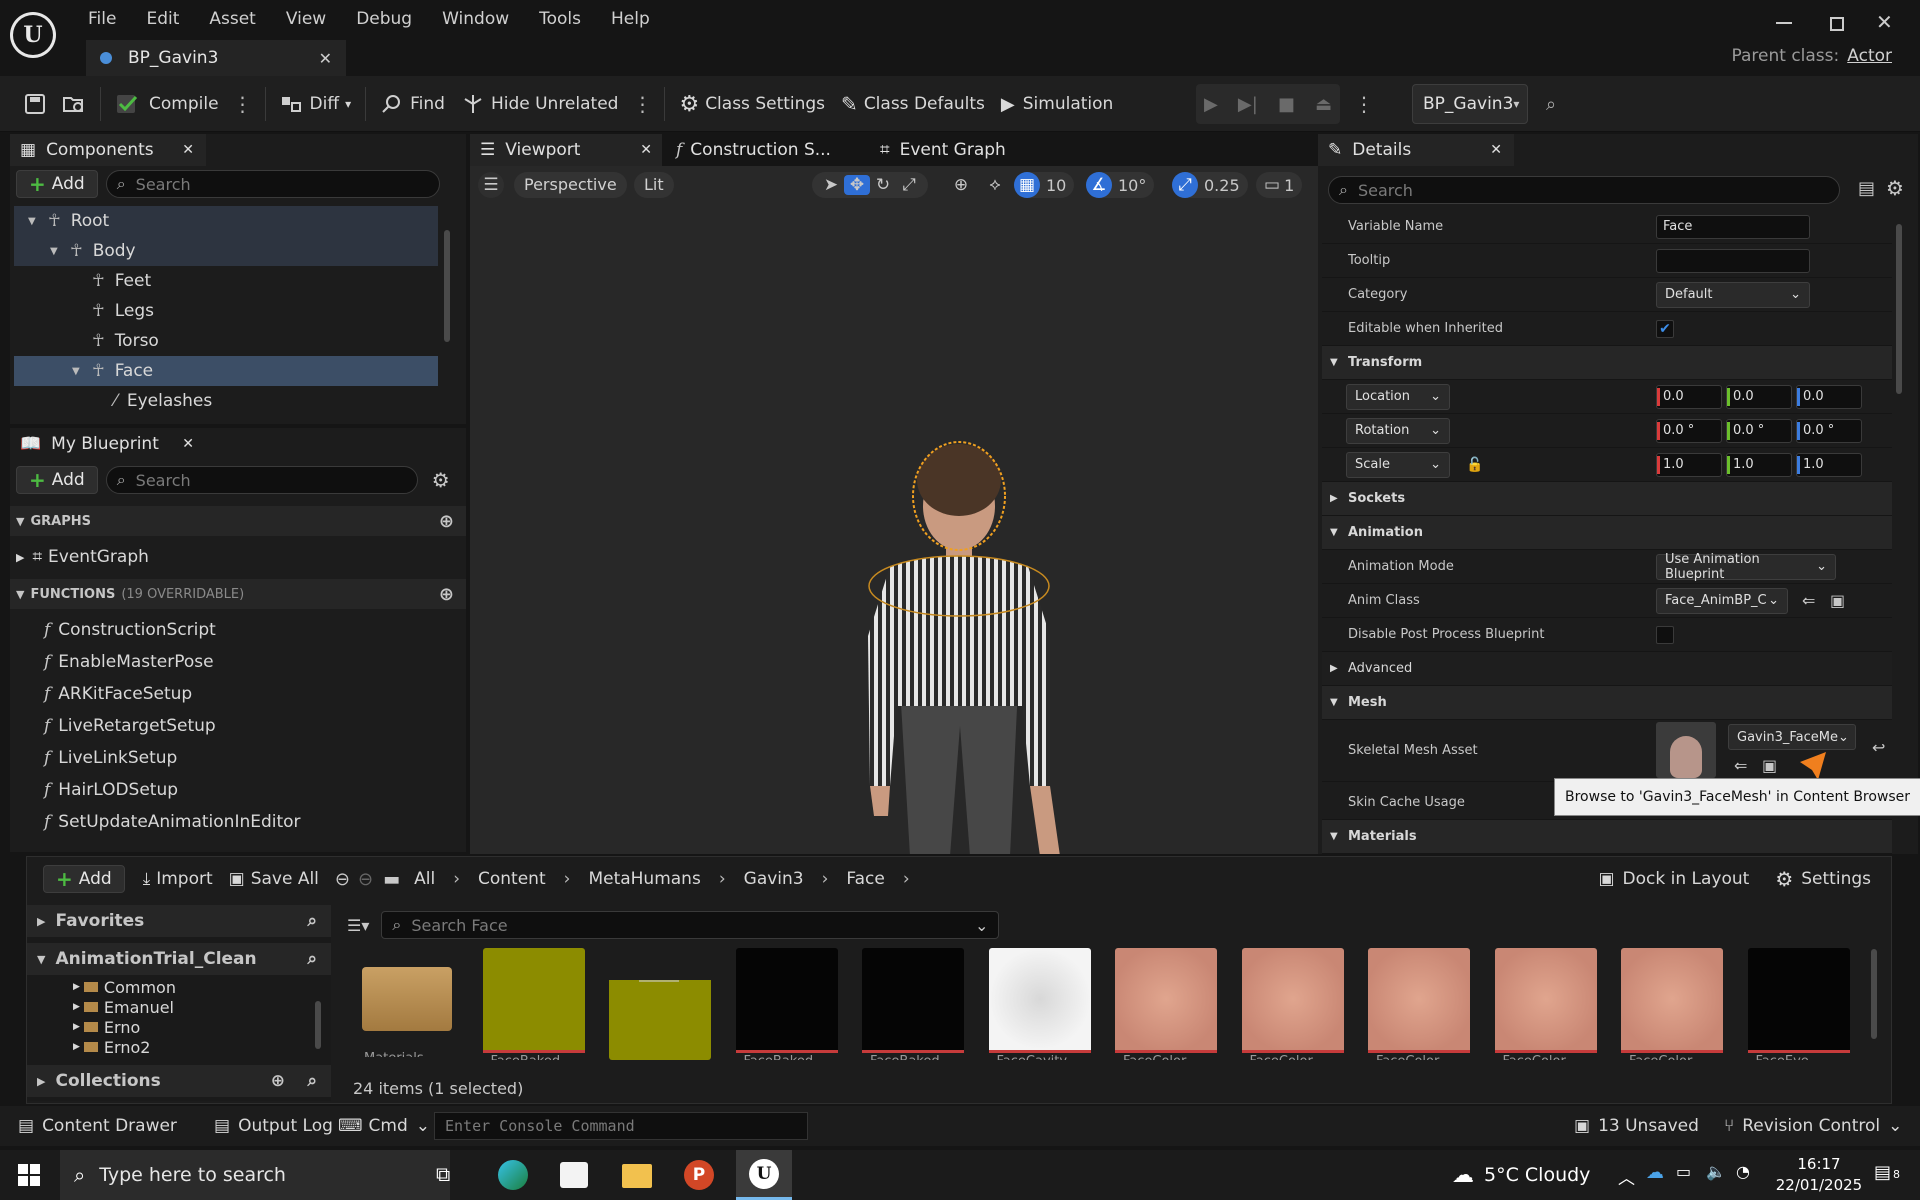 The width and height of the screenshot is (1920, 1200). Describe the element at coordinates (1607, 533) in the screenshot. I see `section-animation: ▼ Animation` at that location.